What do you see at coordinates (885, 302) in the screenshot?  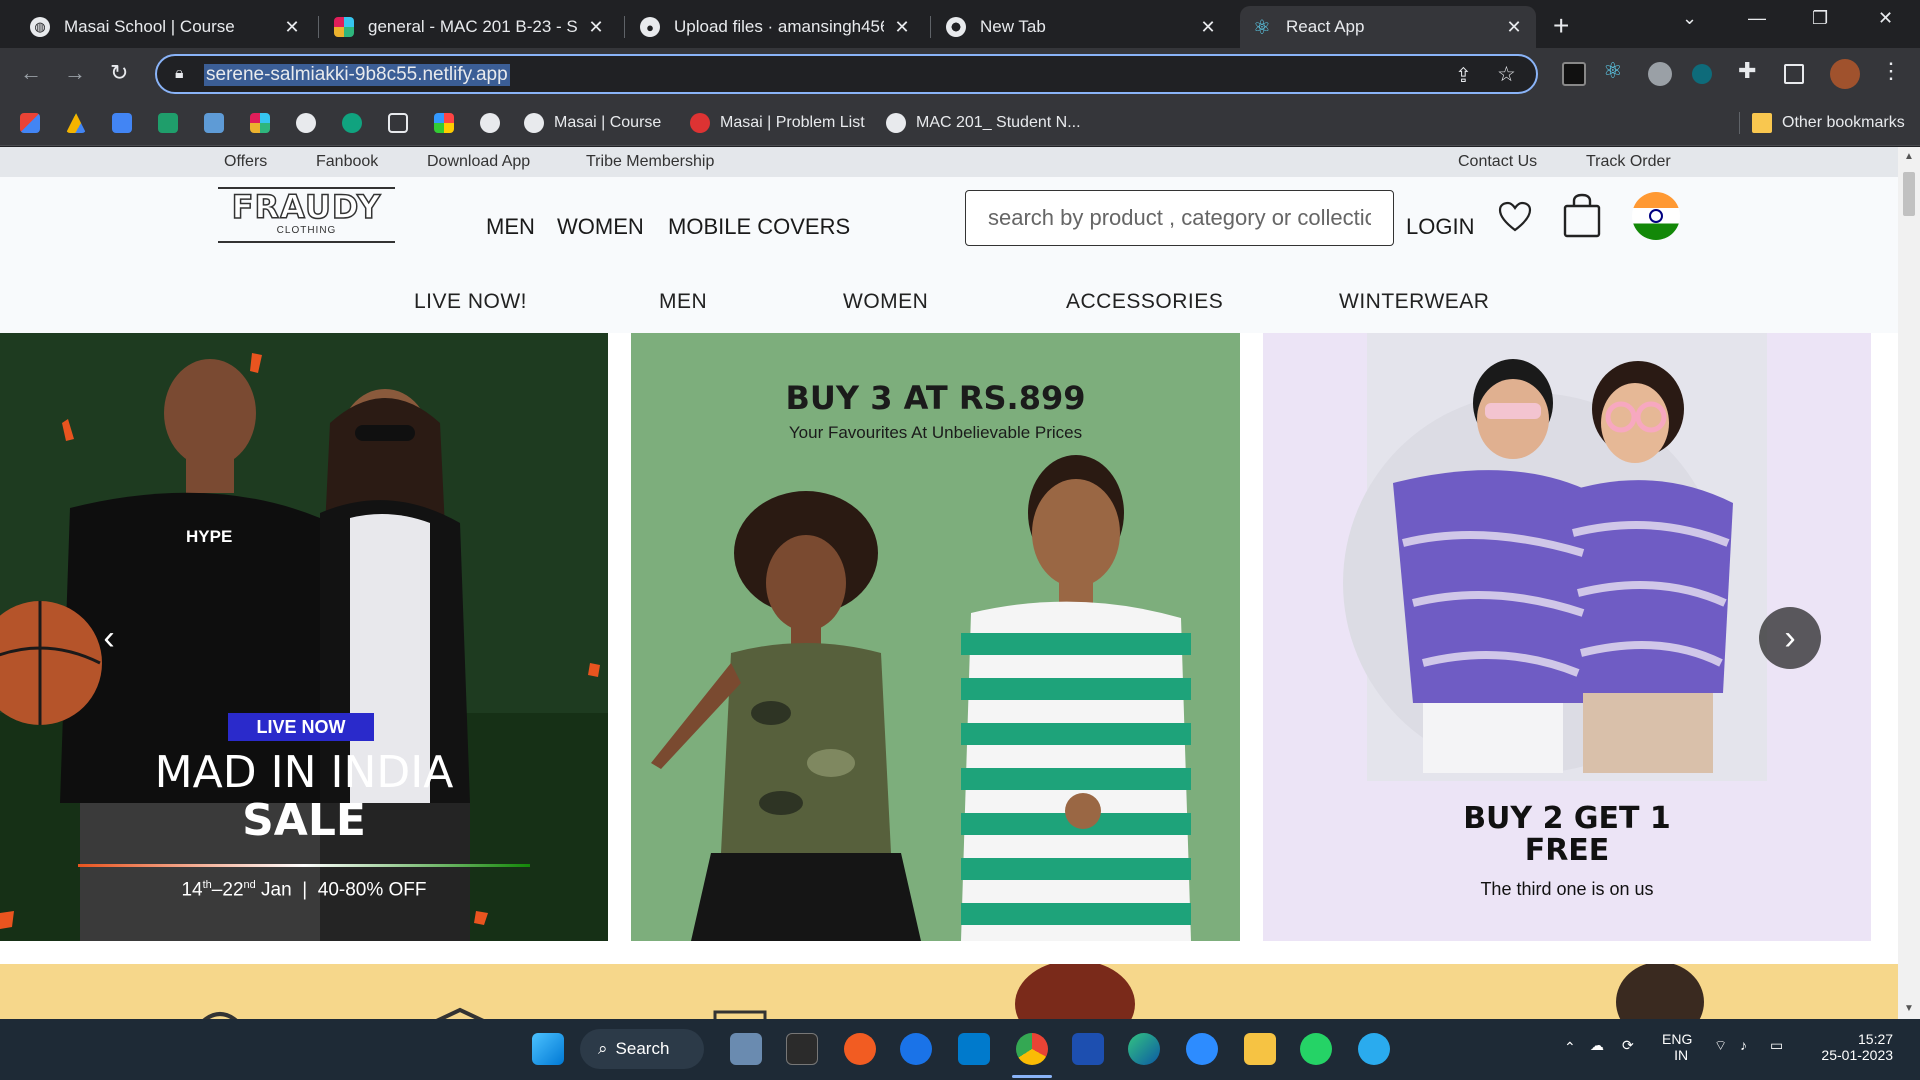 I see `category-women: WOMEN` at bounding box center [885, 302].